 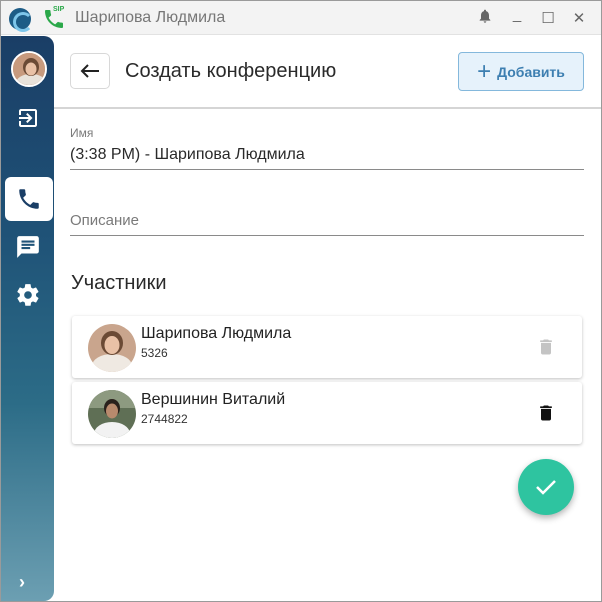 What do you see at coordinates (531, 71) in the screenshot?
I see `add-button-label: Добавить` at bounding box center [531, 71].